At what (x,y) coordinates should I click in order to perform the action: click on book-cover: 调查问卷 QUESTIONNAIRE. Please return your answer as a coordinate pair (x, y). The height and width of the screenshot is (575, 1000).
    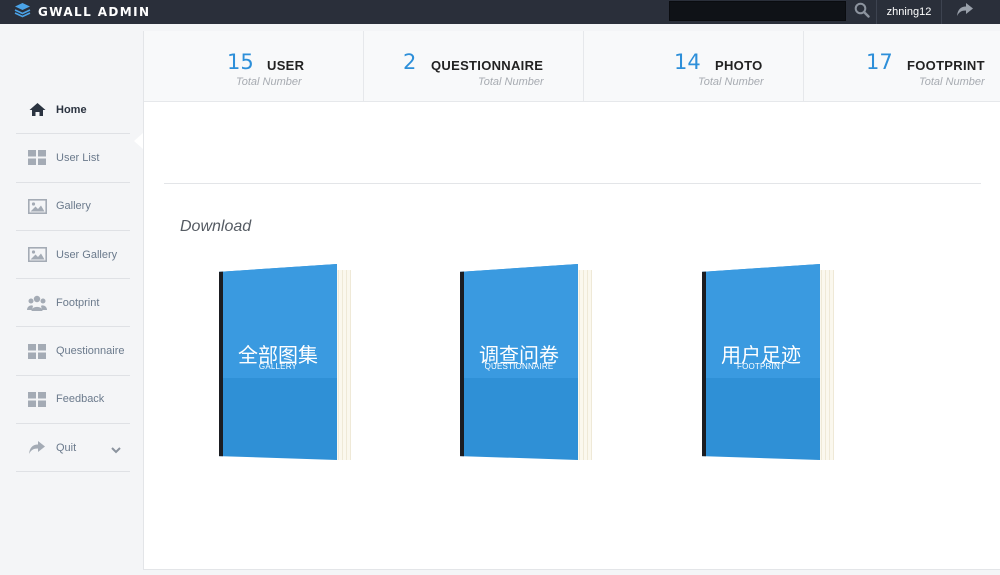
    Looking at the image, I should click on (519, 362).